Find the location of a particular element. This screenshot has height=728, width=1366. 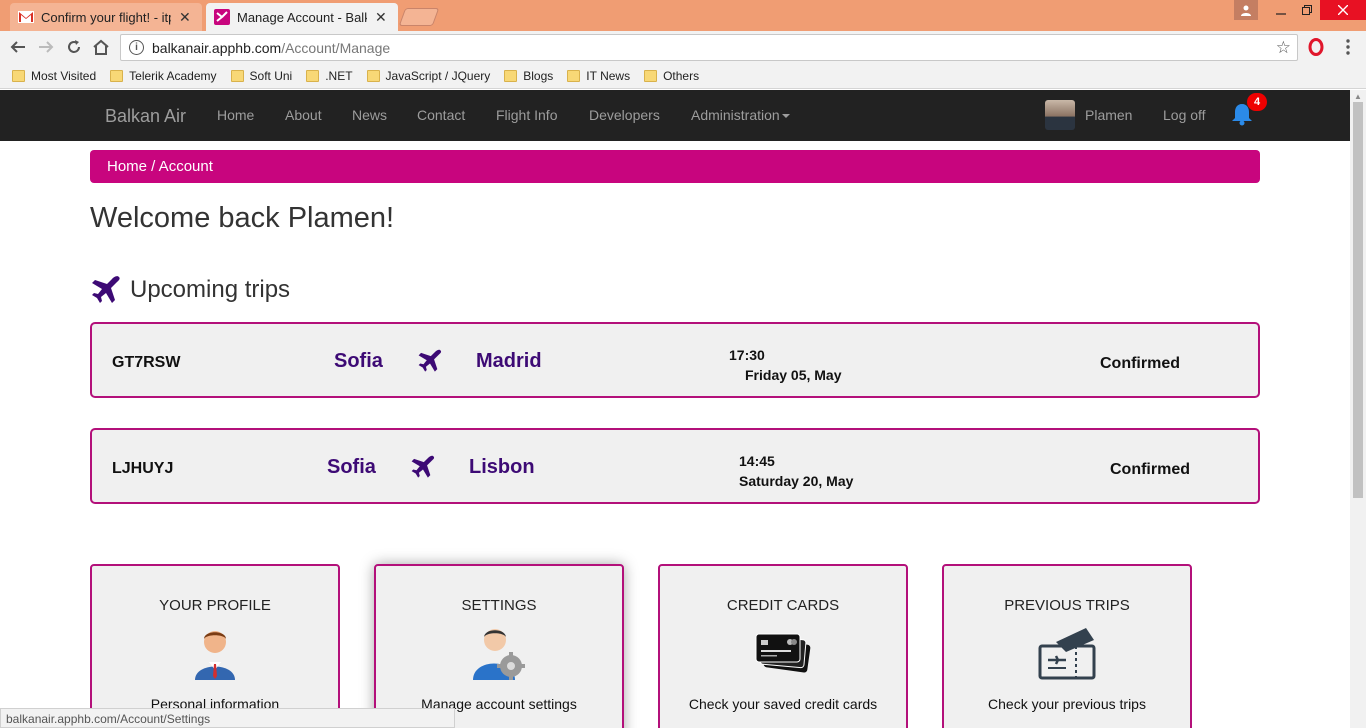

profile-card: YOUR PROFILE Personal information is located at coordinates (215, 646).